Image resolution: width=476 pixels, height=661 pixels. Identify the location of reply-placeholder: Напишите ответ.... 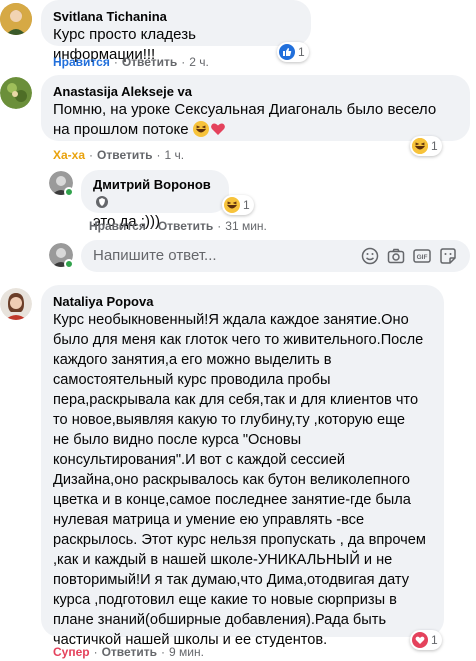
(155, 255).